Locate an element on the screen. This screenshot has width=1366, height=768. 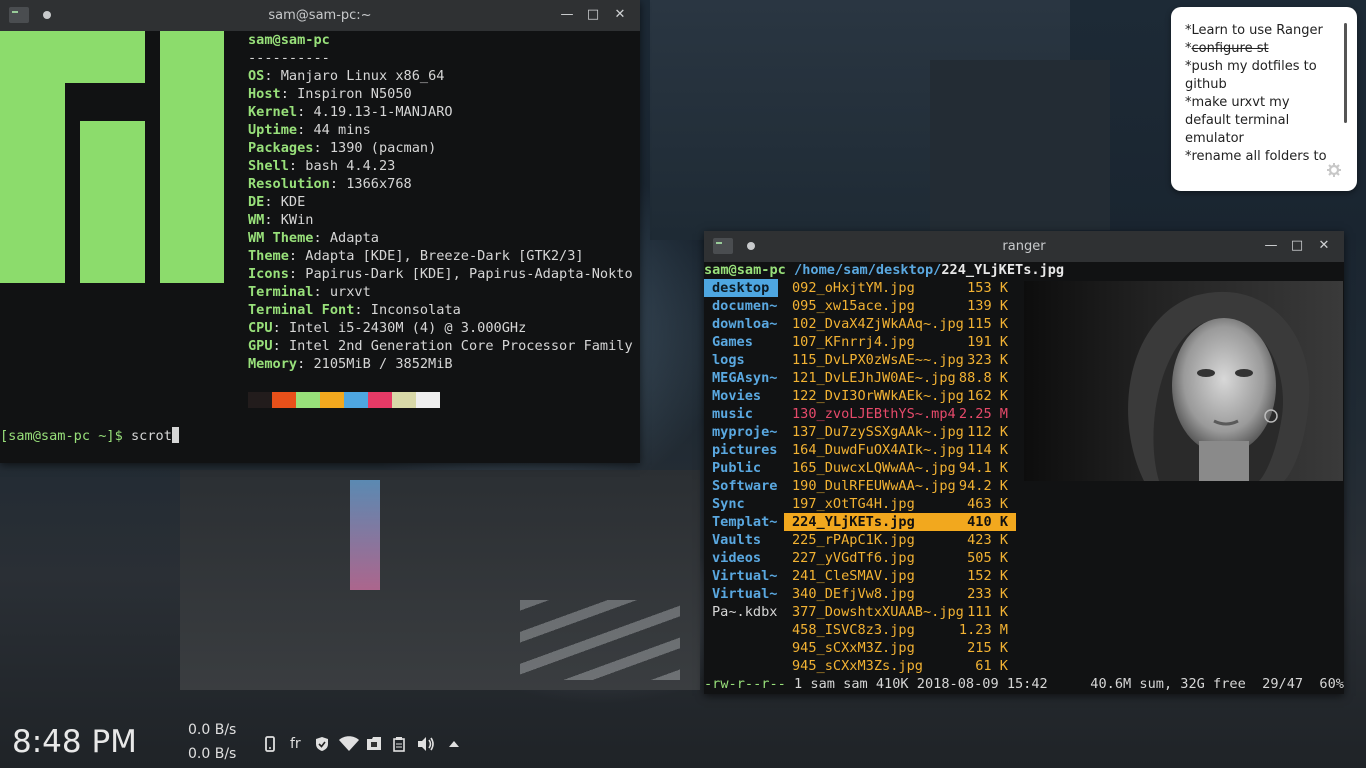
info-key: Host is located at coordinates (264, 94).